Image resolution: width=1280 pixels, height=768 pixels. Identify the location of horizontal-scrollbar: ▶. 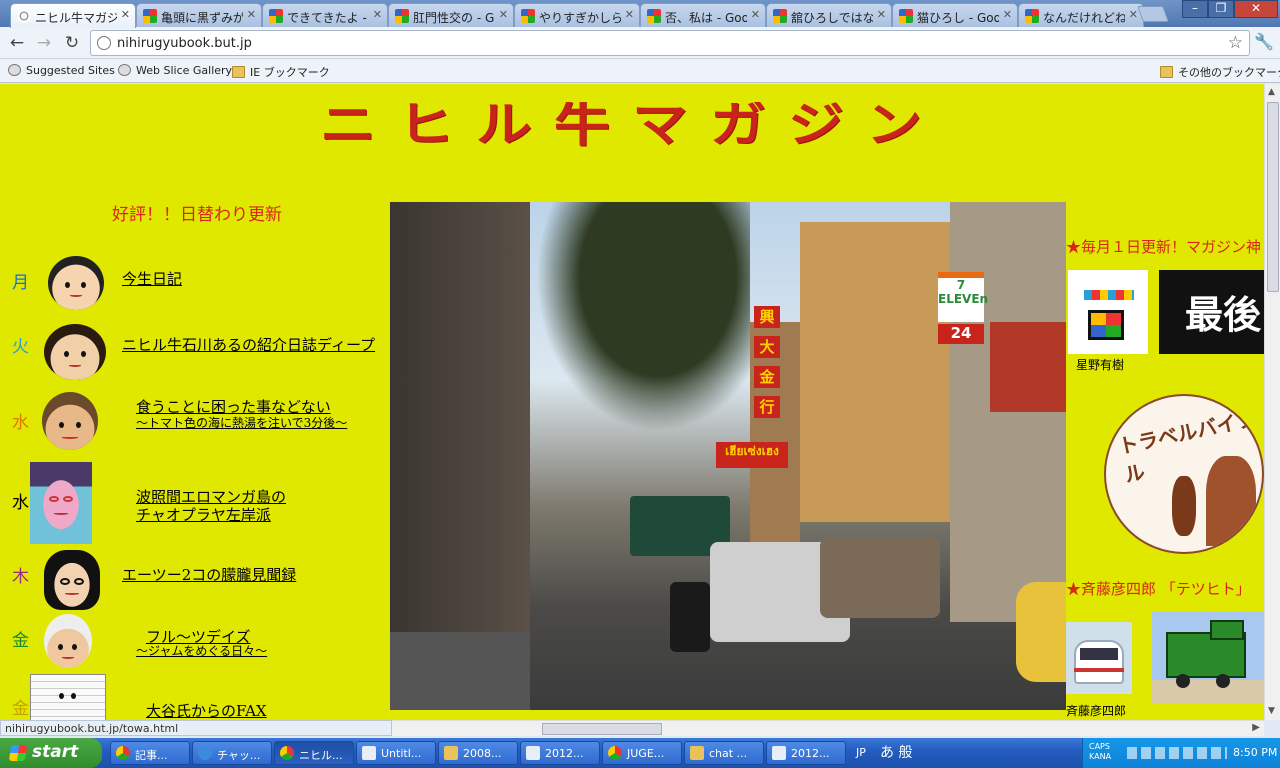
(828, 728).